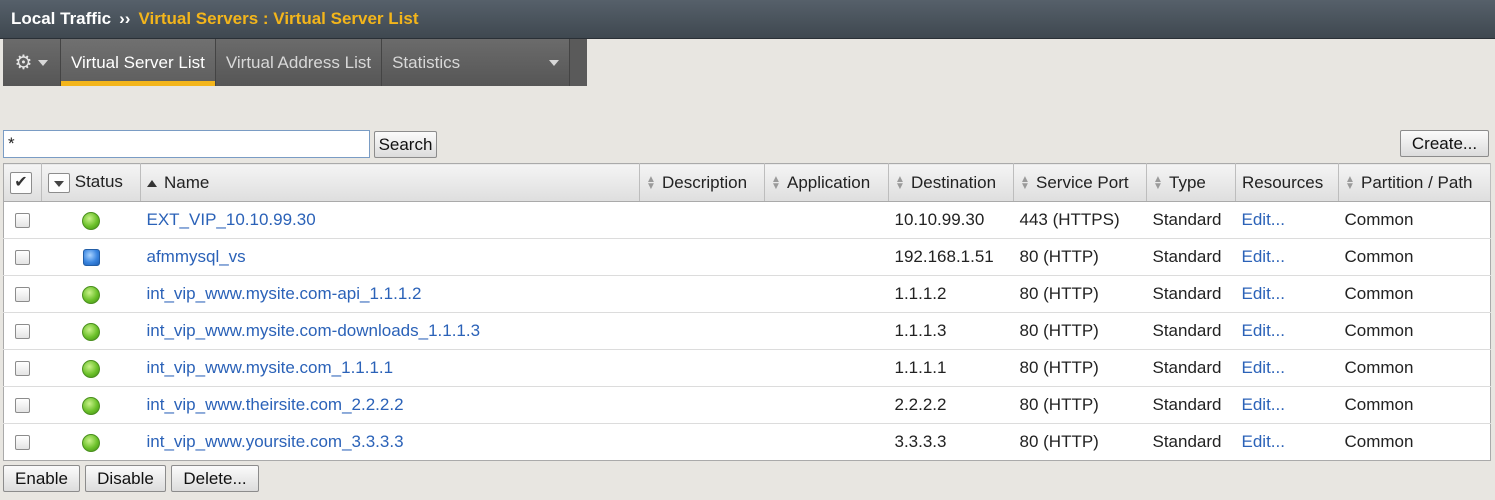 Image resolution: width=1495 pixels, height=500 pixels. What do you see at coordinates (138, 62) in the screenshot?
I see `tab-virtual-server-list: Virtual Server List` at bounding box center [138, 62].